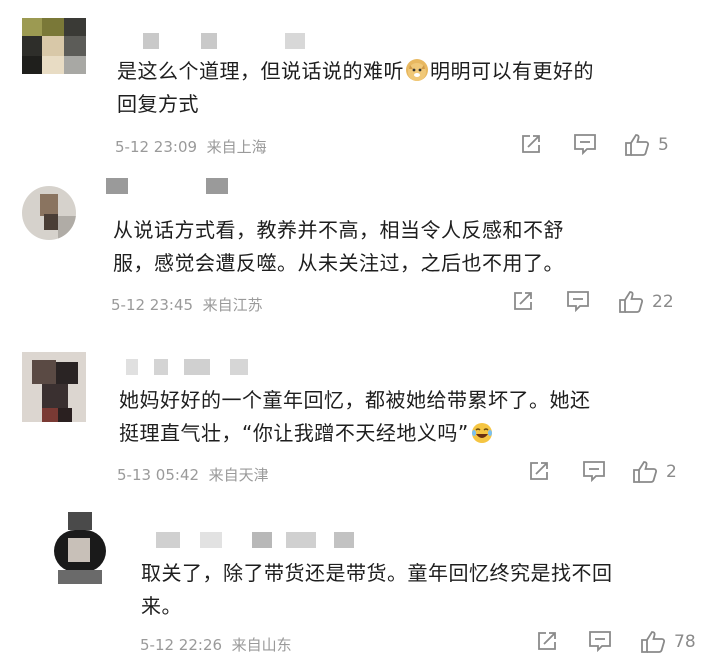 This screenshot has height=656, width=703. I want to click on timestamp: 5-12 23:45, so click(152, 305).